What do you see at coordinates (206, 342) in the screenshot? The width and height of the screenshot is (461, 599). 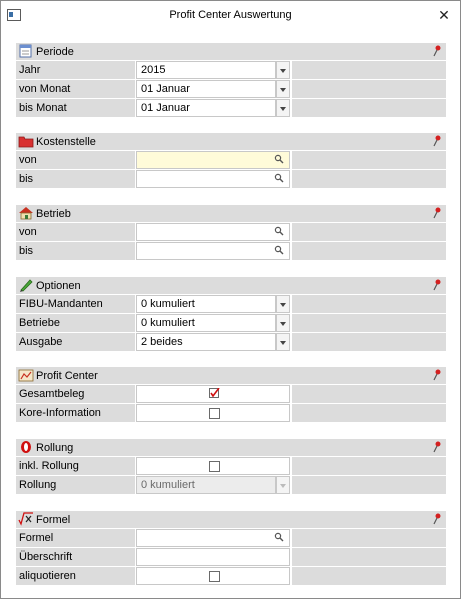 I see `ausgabe-select: 2 beides` at bounding box center [206, 342].